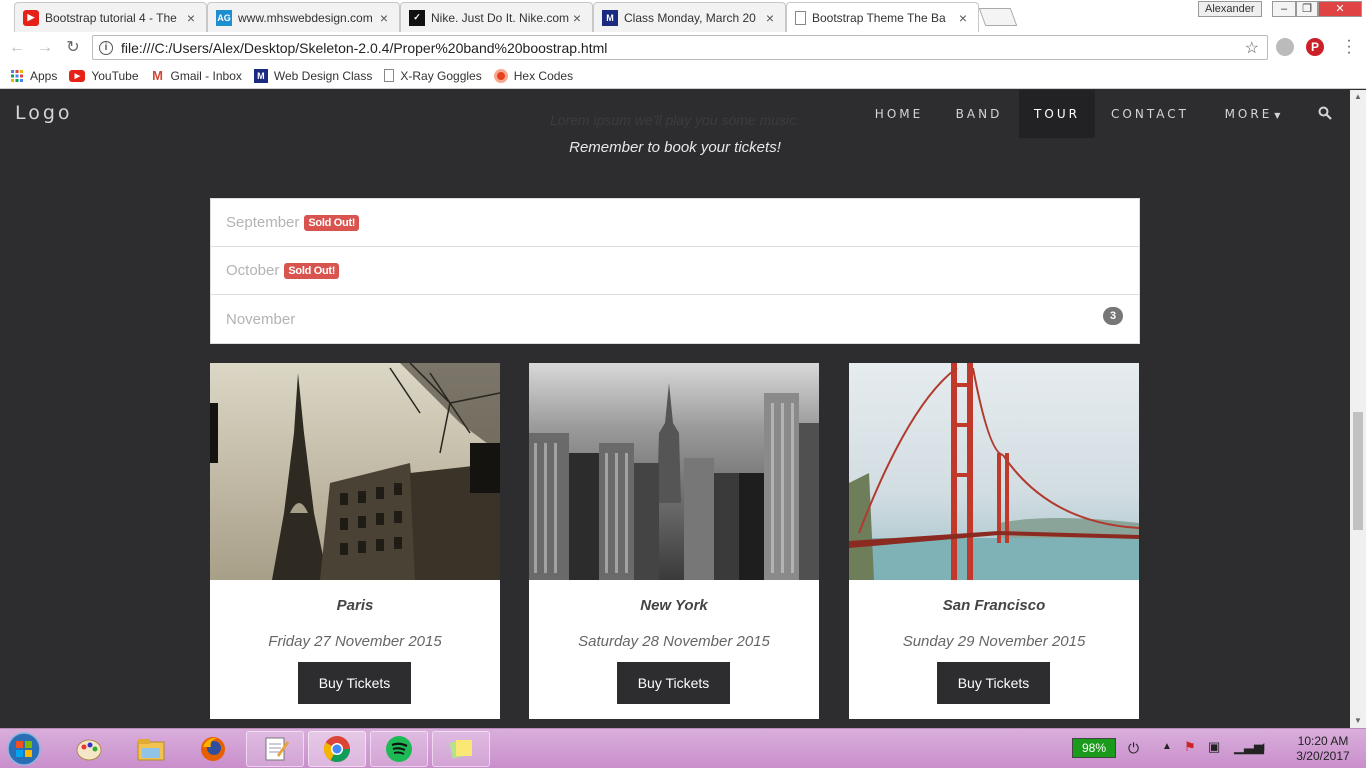 This screenshot has width=1366, height=768. What do you see at coordinates (683, 748) in the screenshot?
I see `windows-taskbar: 98% ⏻ ▲ ⚑ ▣ ▁▃▅ 🔈︎ 10:20 AM 3/20/2017` at bounding box center [683, 748].